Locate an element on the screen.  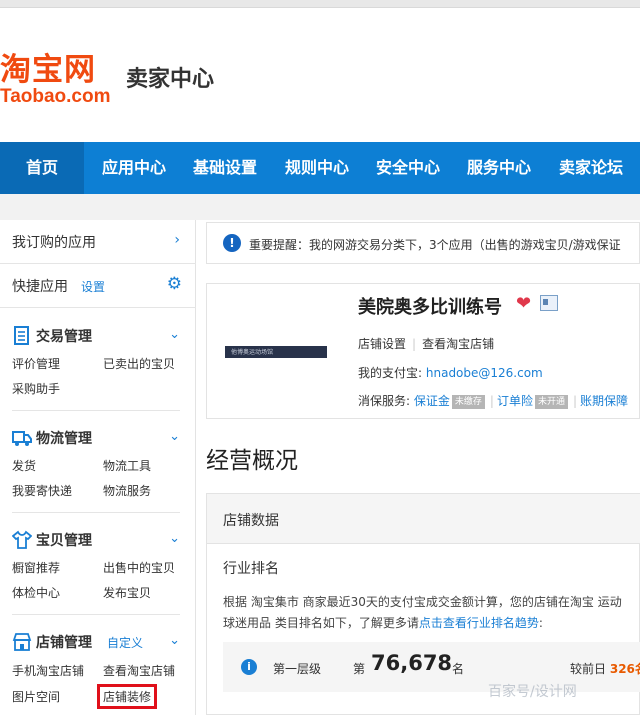
rank-description-line2: 球迷用品 类目排名如下，了解更多请点击查看行业排名趋势: is located at coordinates (431, 623).